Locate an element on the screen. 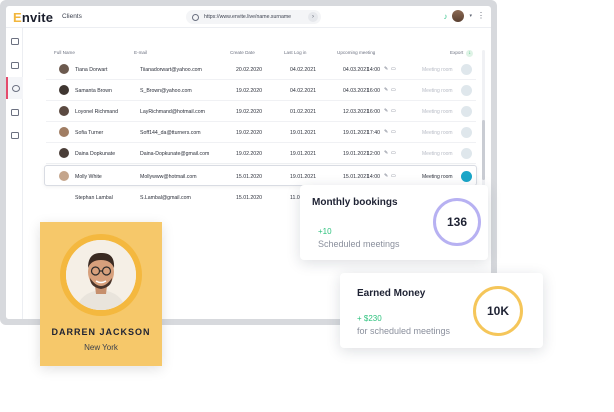 This screenshot has width=614, height=412. logo-rest: nvite is located at coordinates (37, 17).